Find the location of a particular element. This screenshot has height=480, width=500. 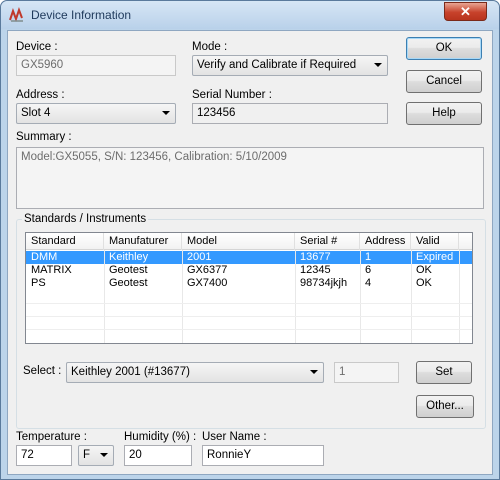

address-label: Address : is located at coordinates (40, 95).